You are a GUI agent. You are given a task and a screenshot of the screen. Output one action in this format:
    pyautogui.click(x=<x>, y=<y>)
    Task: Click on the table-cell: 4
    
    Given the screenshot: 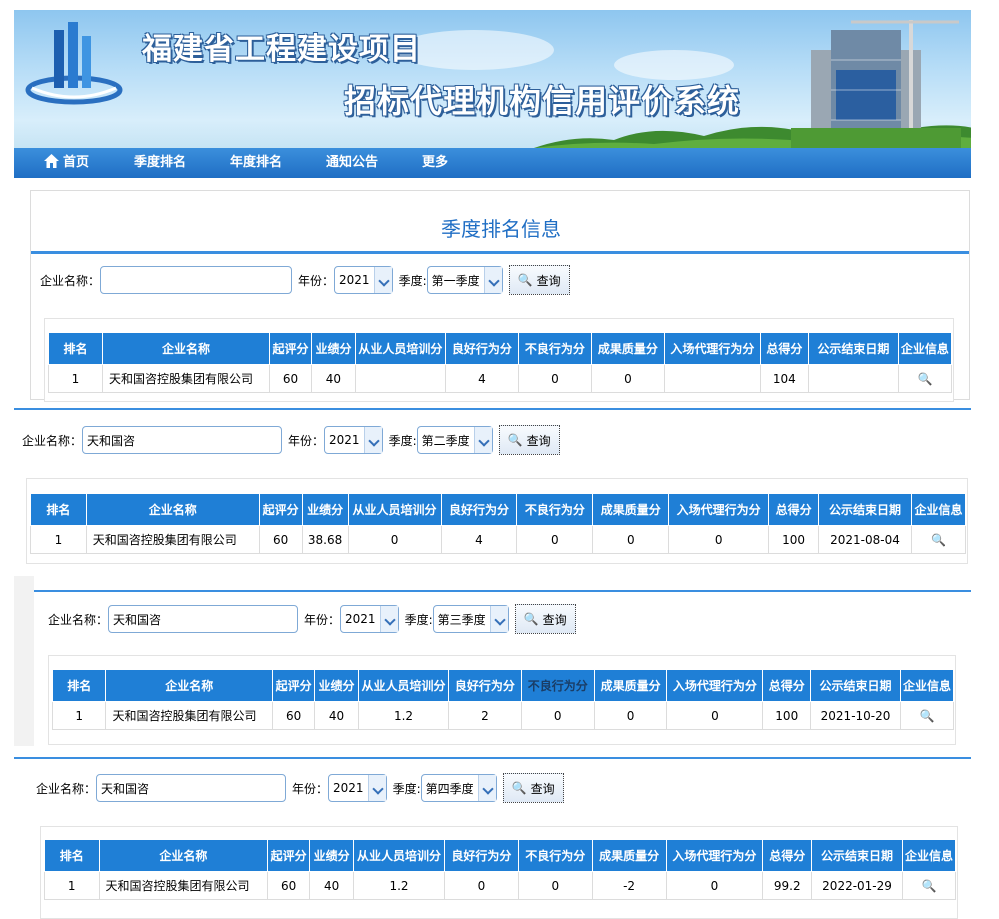 What is the action you would take?
    pyautogui.click(x=481, y=378)
    